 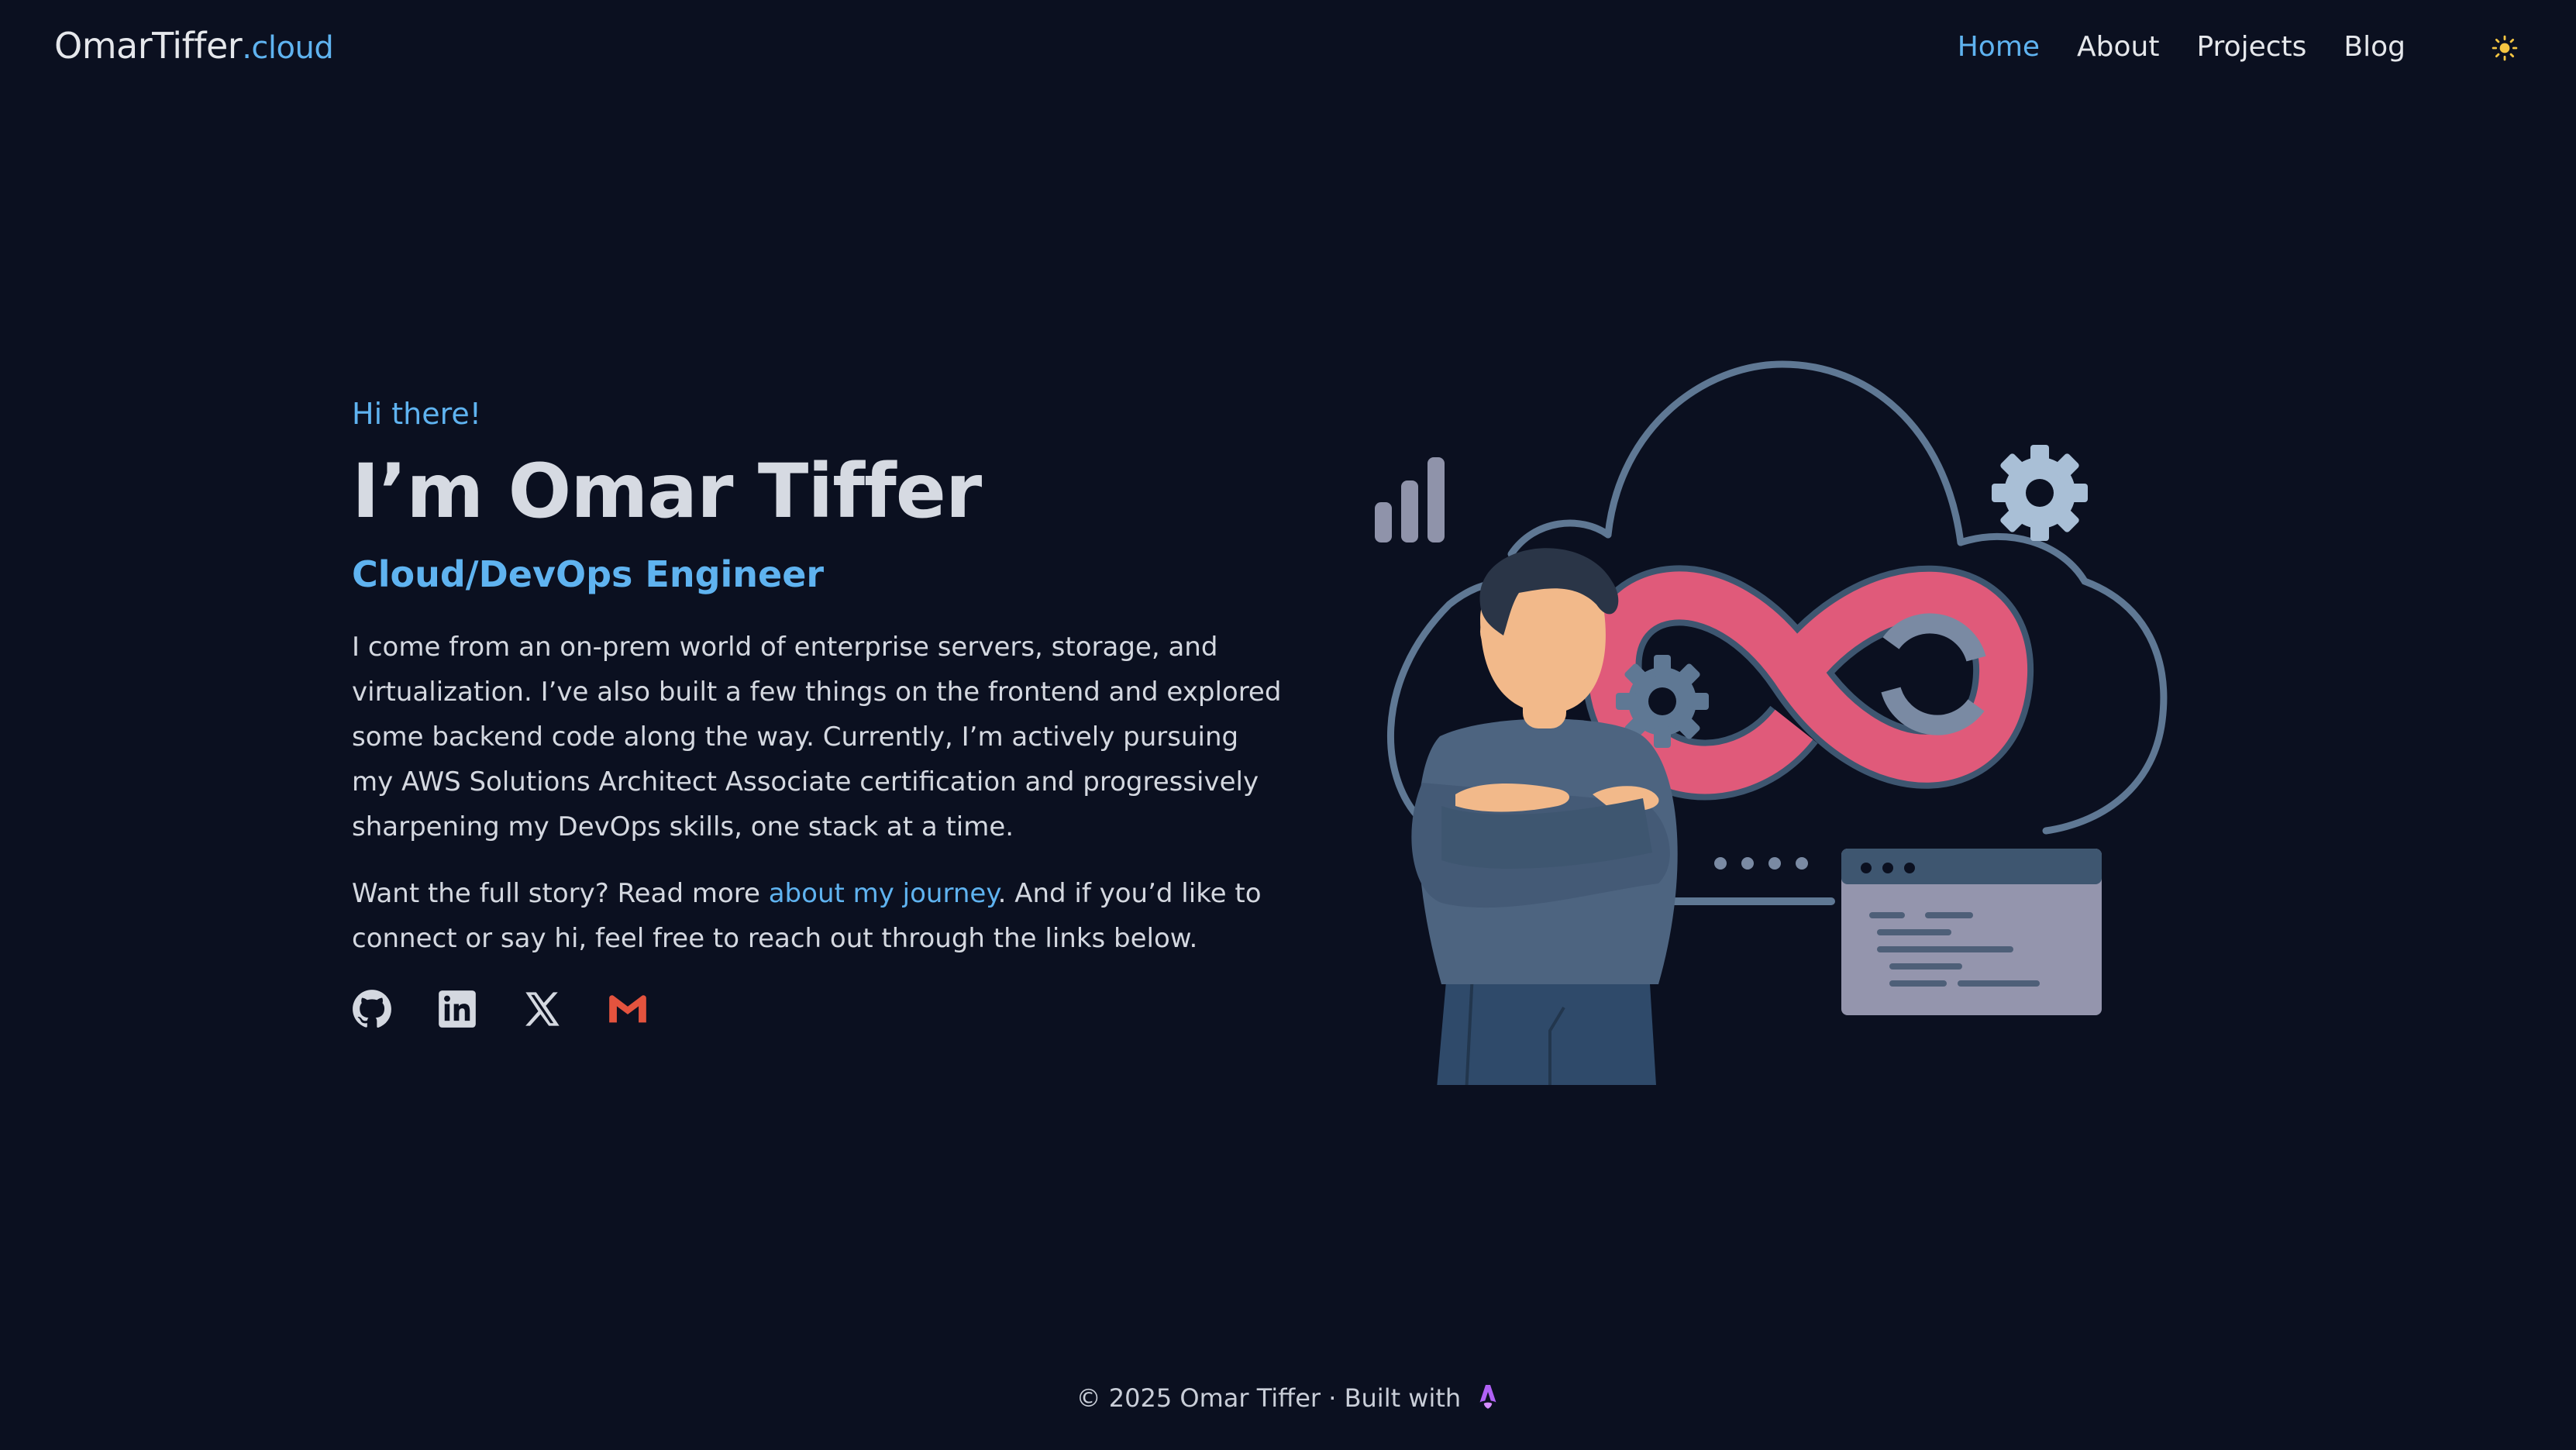 I want to click on github-icon, so click(x=372, y=1009).